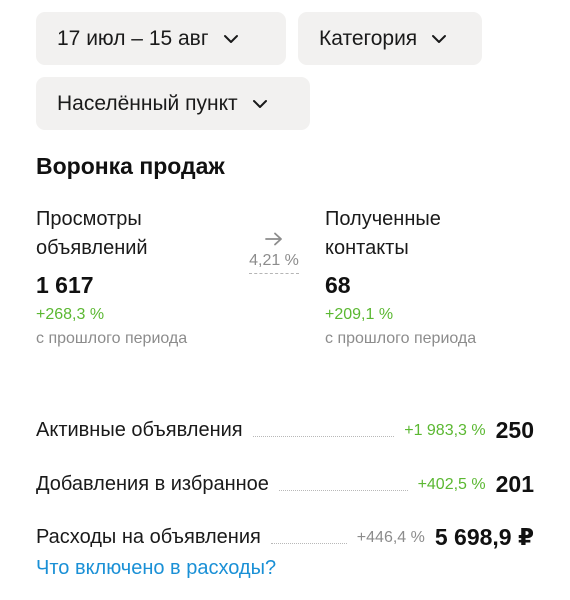 This screenshot has width=570, height=600. What do you see at coordinates (112, 338) in the screenshot?
I see `views-period: с прошлого периода` at bounding box center [112, 338].